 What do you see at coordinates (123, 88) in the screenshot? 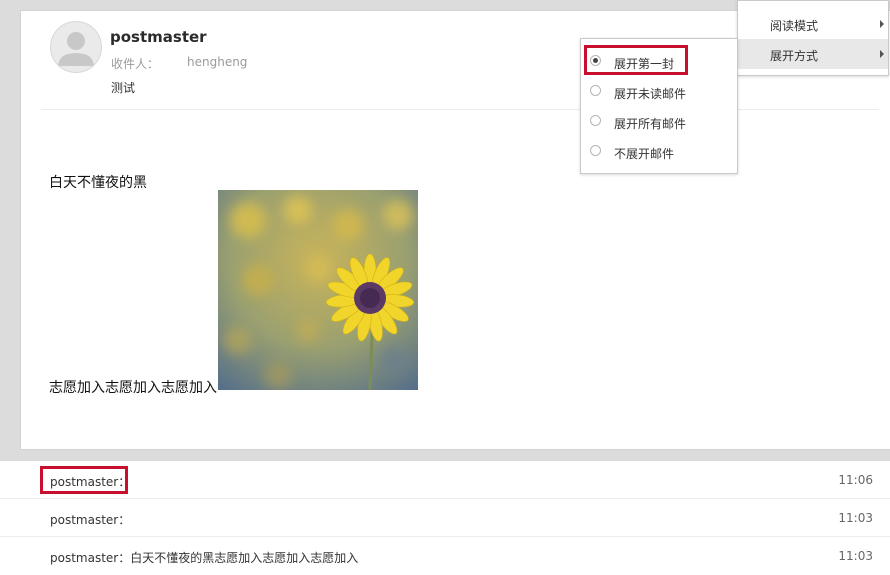
I see `email-subject: 测试` at bounding box center [123, 88].